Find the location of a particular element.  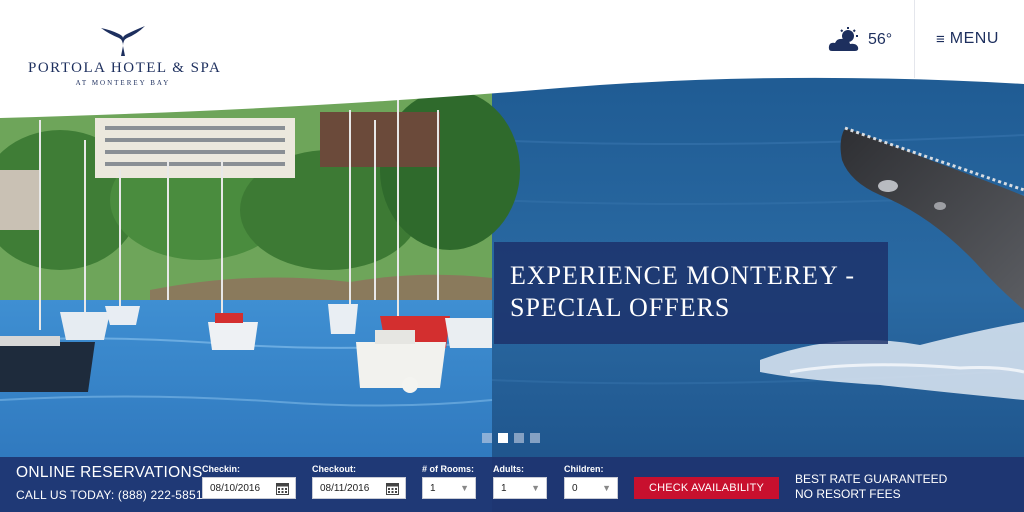

offer-title-line2: SPECIAL OFFERS is located at coordinates (620, 307).